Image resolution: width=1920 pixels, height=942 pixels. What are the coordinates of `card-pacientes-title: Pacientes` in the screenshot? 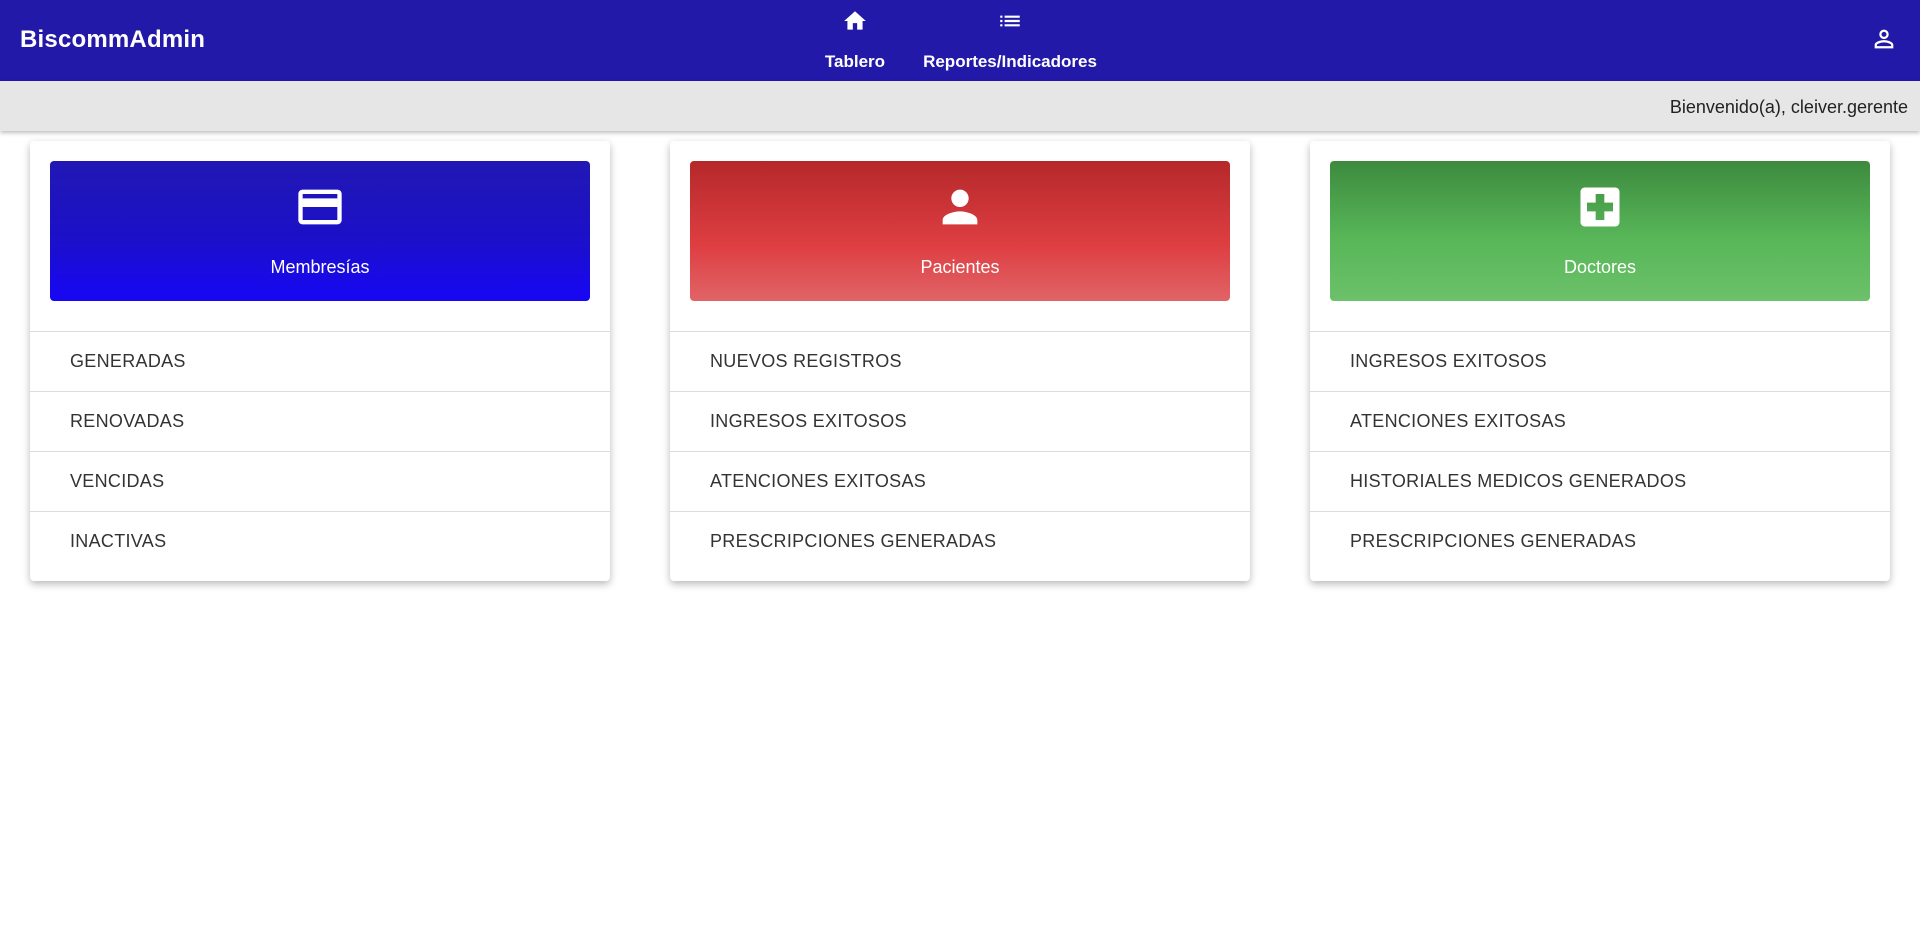 It's located at (960, 267).